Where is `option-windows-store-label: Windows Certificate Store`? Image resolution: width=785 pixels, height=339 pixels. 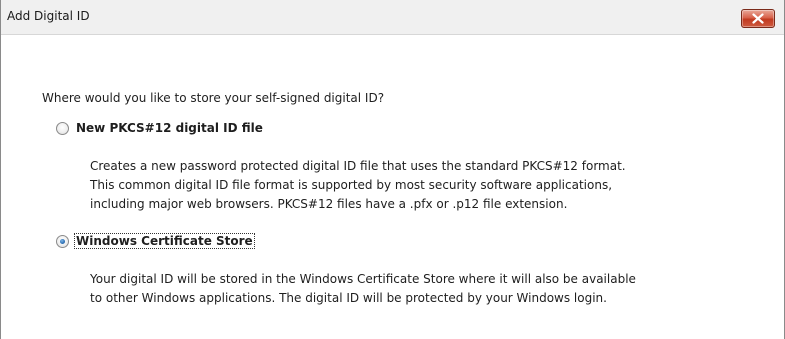
option-windows-store-label: Windows Certificate Store is located at coordinates (164, 241).